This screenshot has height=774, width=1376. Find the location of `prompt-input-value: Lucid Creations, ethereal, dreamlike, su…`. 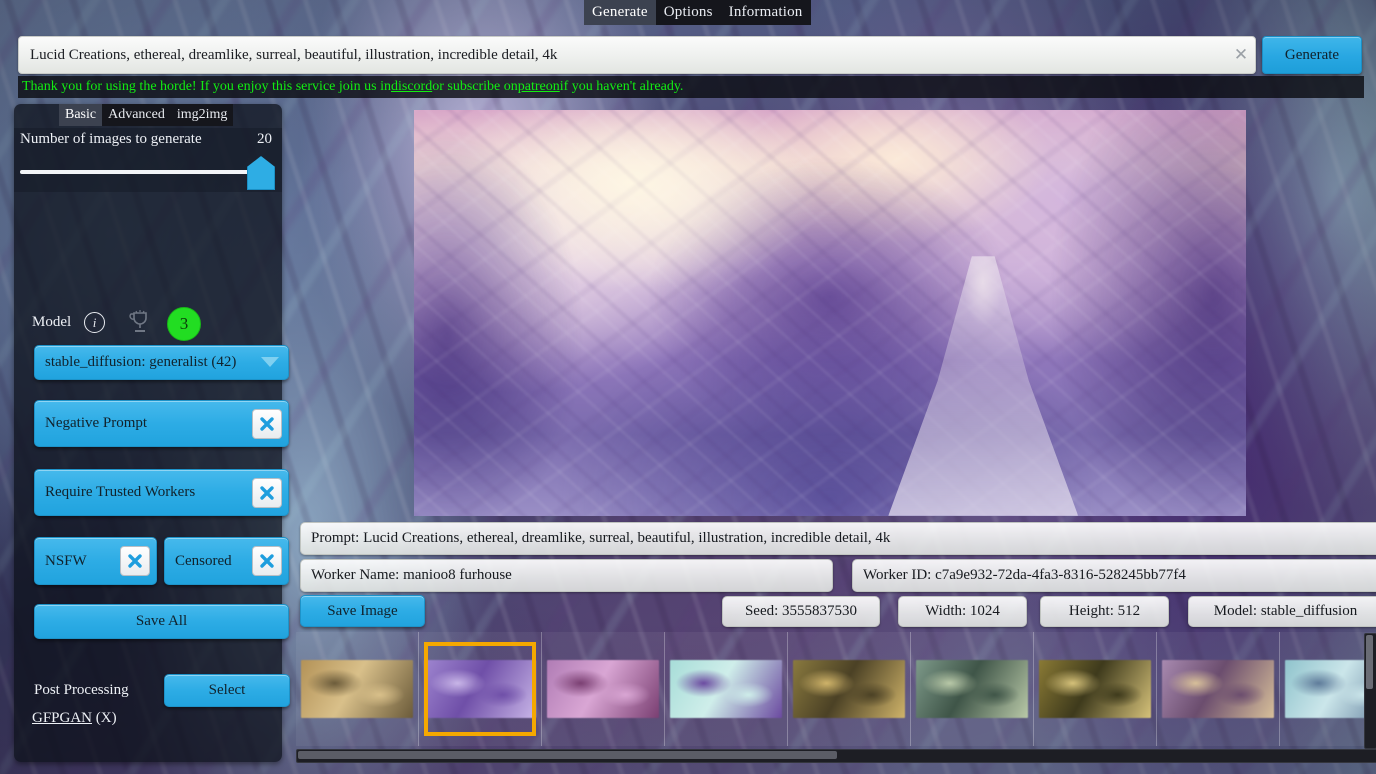

prompt-input-value: Lucid Creations, ethereal, dreamlike, su… is located at coordinates (623, 55).